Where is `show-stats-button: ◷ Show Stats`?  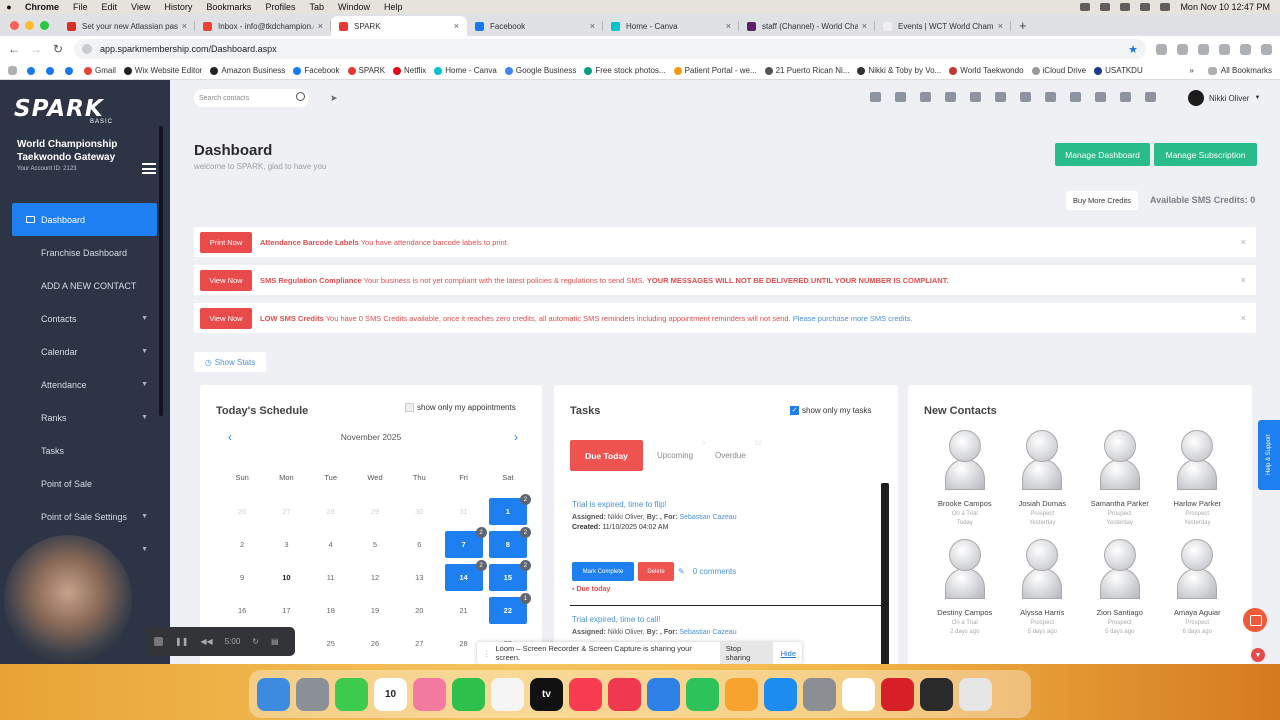
show-stats-button: ◷ Show Stats is located at coordinates (230, 362).